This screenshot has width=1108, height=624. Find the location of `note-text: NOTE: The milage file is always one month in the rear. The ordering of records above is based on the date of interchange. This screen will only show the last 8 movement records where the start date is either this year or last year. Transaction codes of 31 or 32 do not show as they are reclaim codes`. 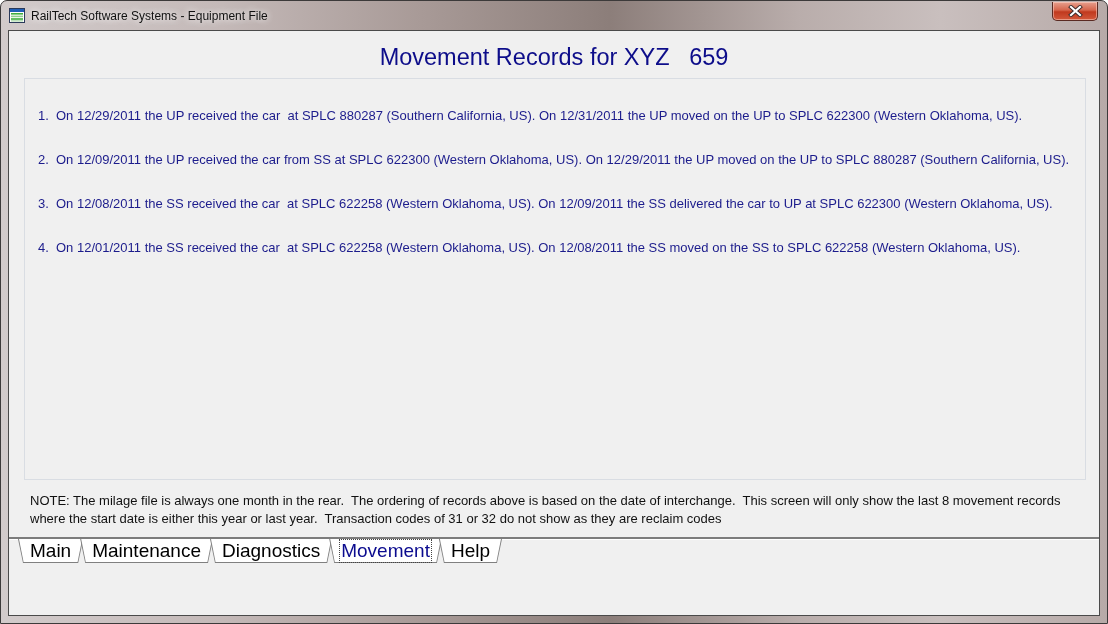

note-text: NOTE: The milage file is always one month in the rear. The ordering of records above is based on the date of interchange. This screen will only show the last 8 movement records where the start date is either this year or last year. Transaction codes of 31 or 32 do not show as they are reclaim codes is located at coordinates (546, 510).